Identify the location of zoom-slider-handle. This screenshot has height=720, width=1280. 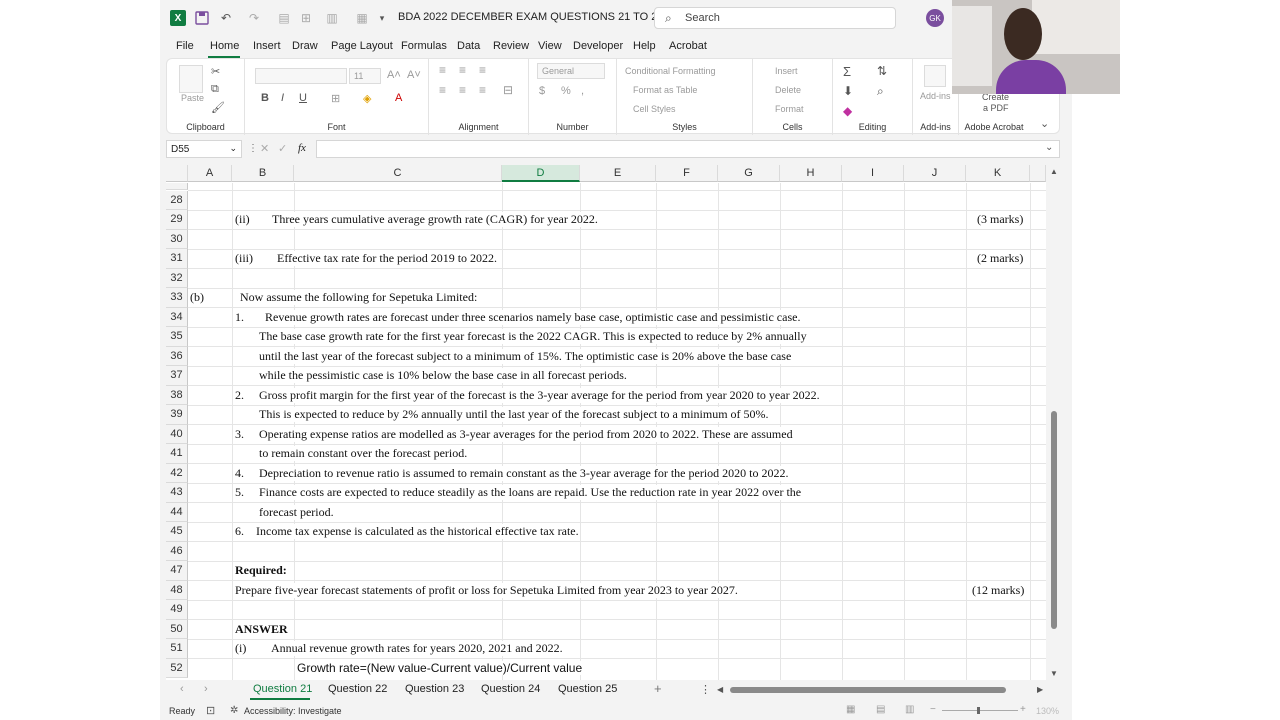
(978, 710).